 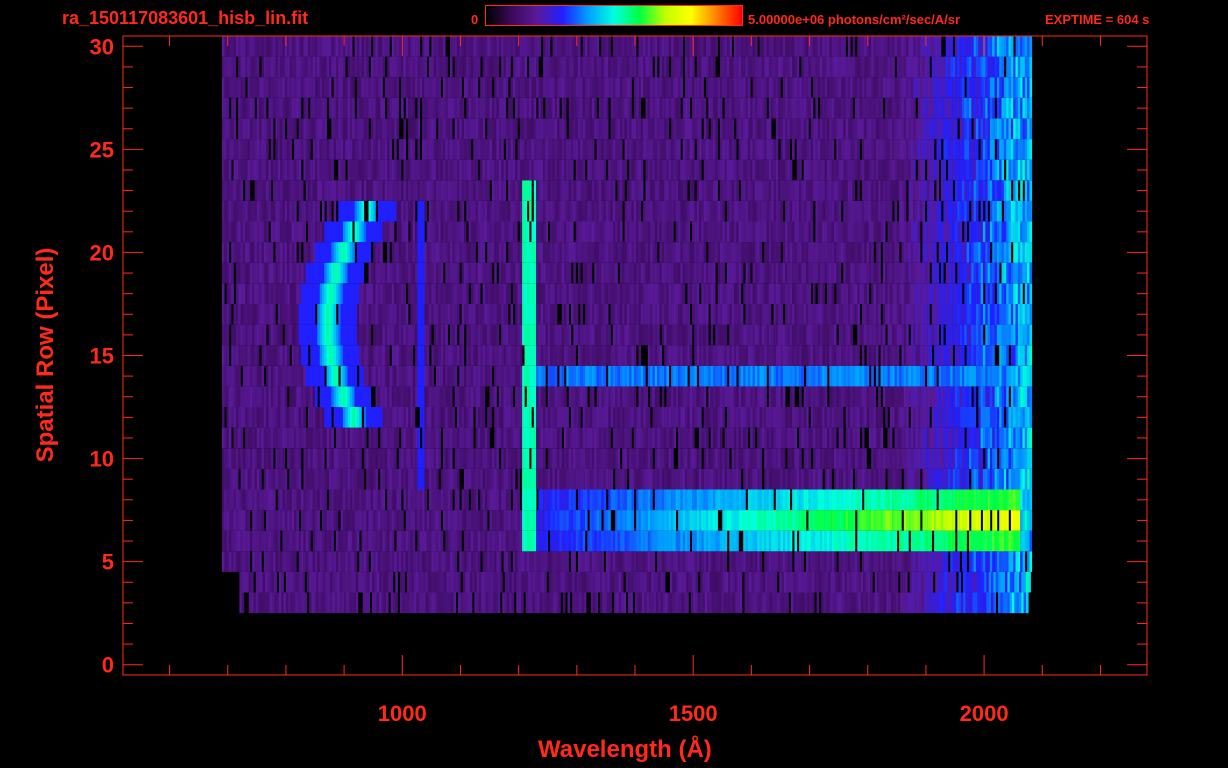 I want to click on y-tick-label: 20, so click(x=102, y=252).